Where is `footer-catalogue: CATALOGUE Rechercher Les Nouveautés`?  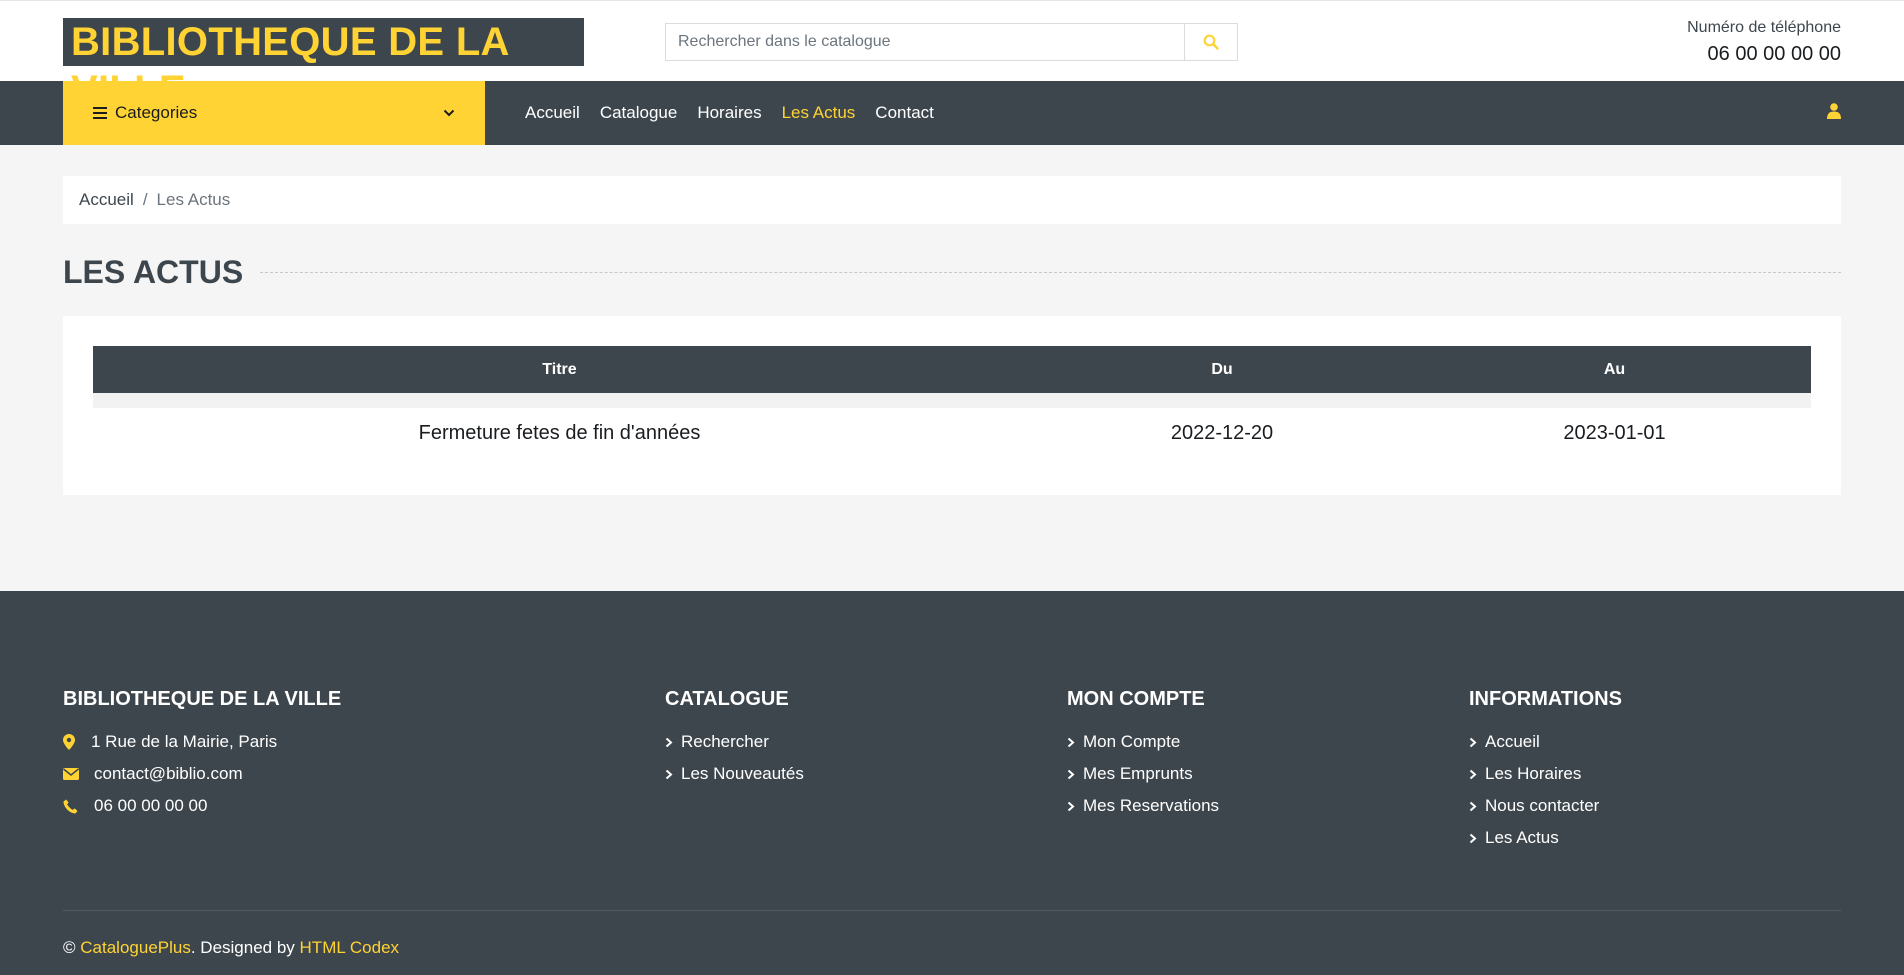 footer-catalogue: CATALOGUE Rechercher Les Nouveautés is located at coordinates (734, 742).